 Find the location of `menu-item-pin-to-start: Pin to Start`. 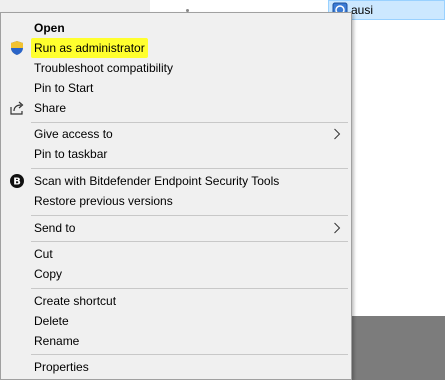

menu-item-pin-to-start: Pin to Start is located at coordinates (176, 88).